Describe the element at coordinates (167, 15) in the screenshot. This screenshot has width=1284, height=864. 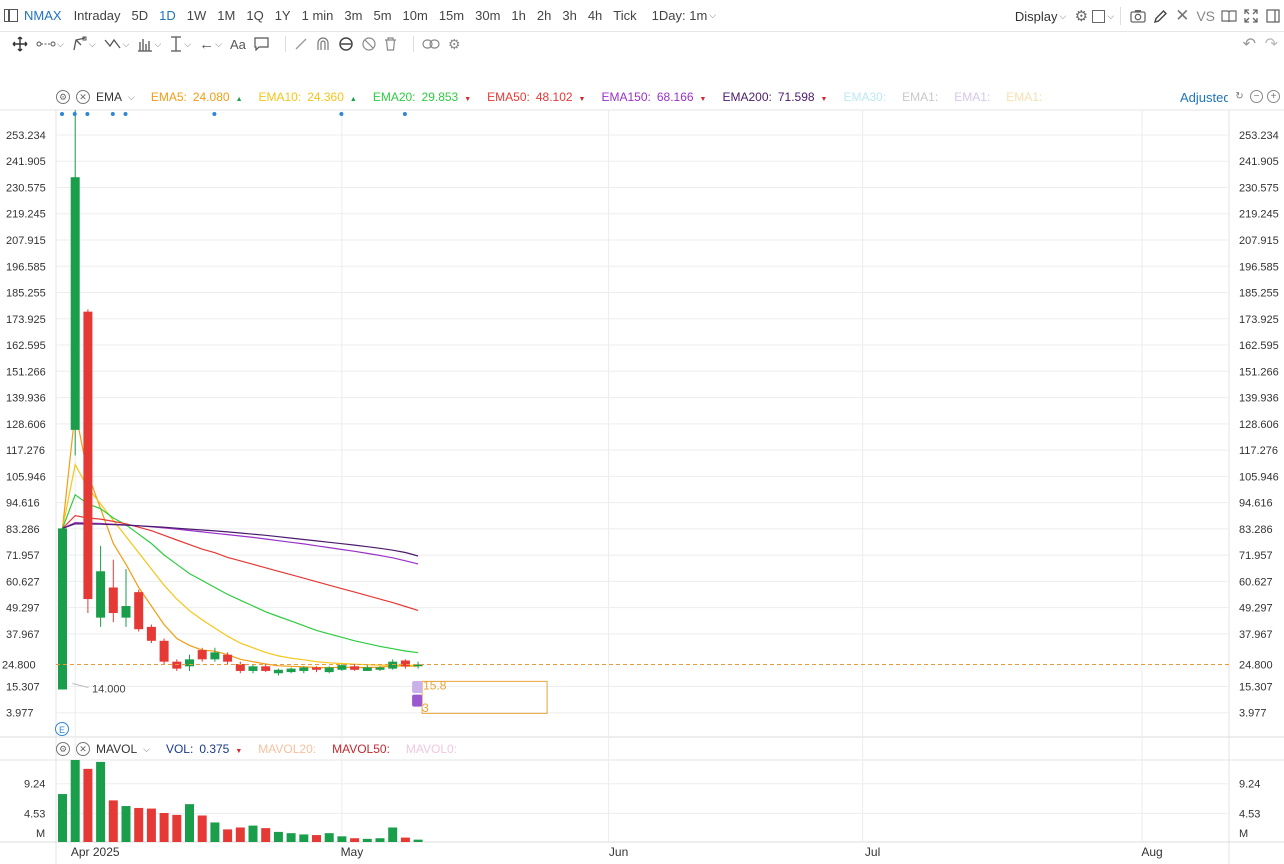
I see `timeframe-1d: 1D` at that location.